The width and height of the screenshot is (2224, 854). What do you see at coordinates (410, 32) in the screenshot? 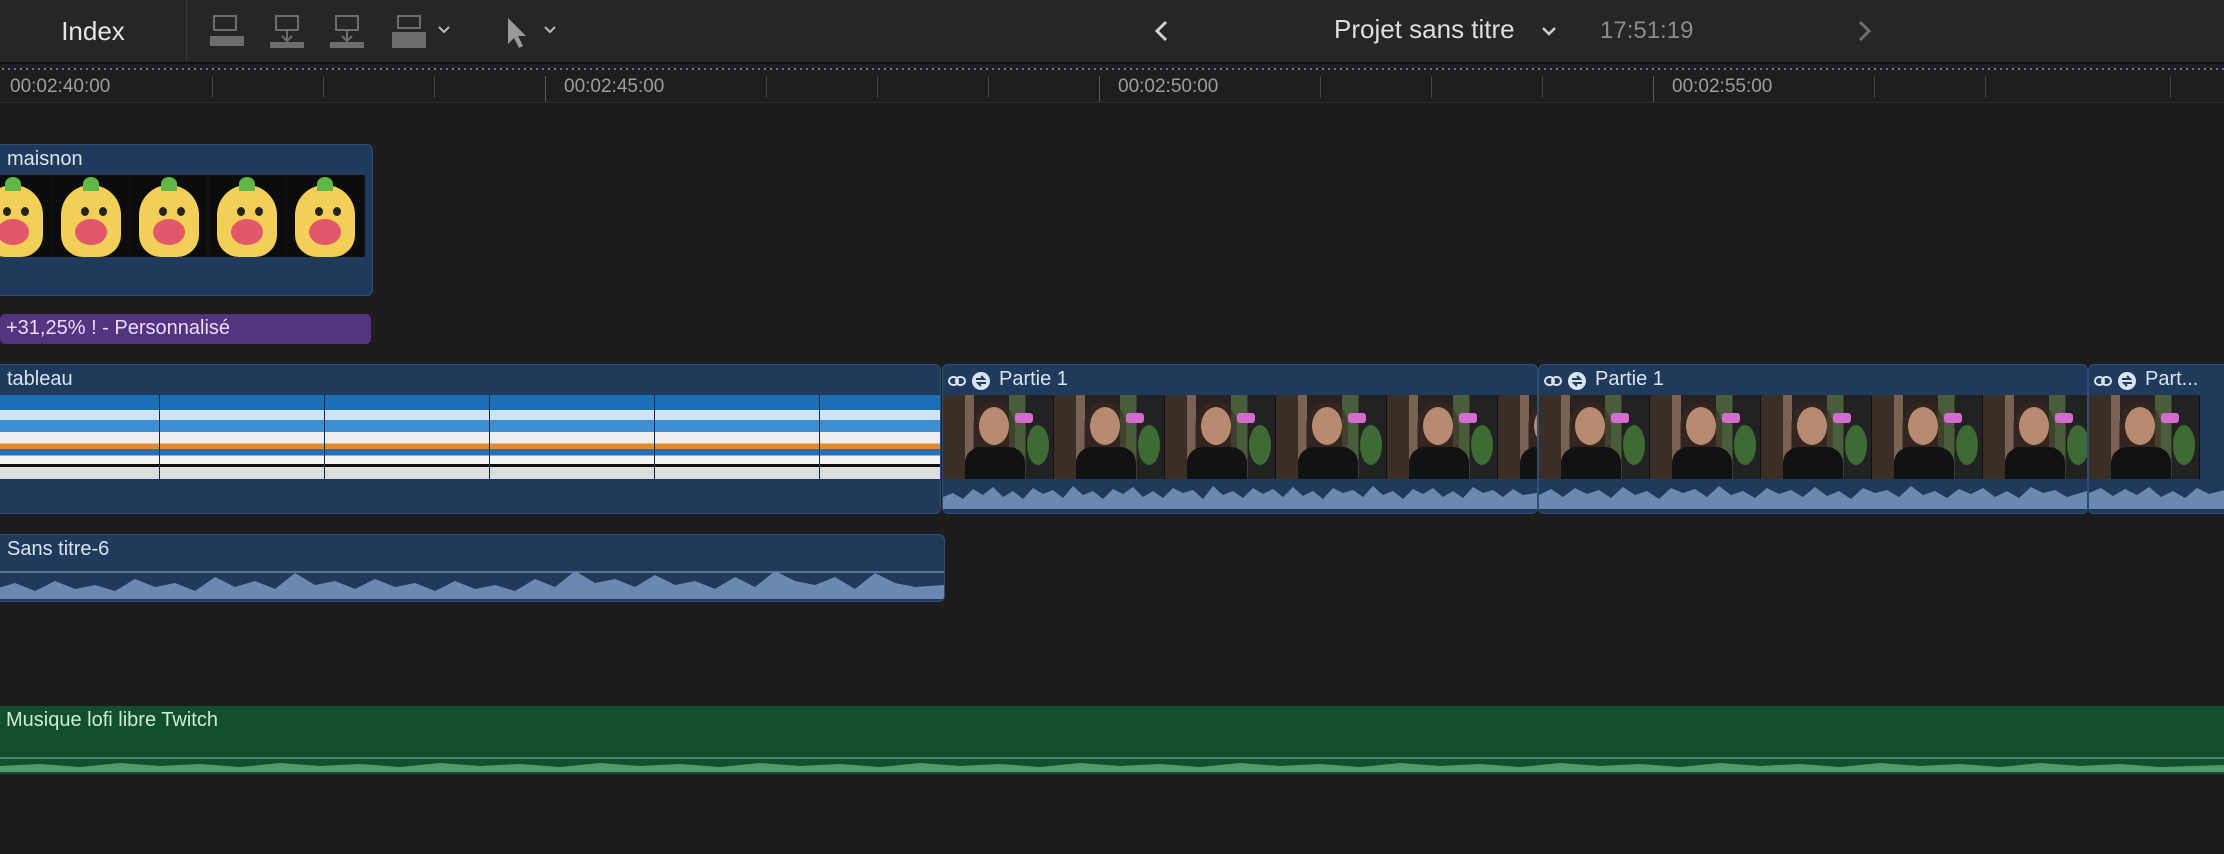
I see `overwrite-clip-icon` at bounding box center [410, 32].